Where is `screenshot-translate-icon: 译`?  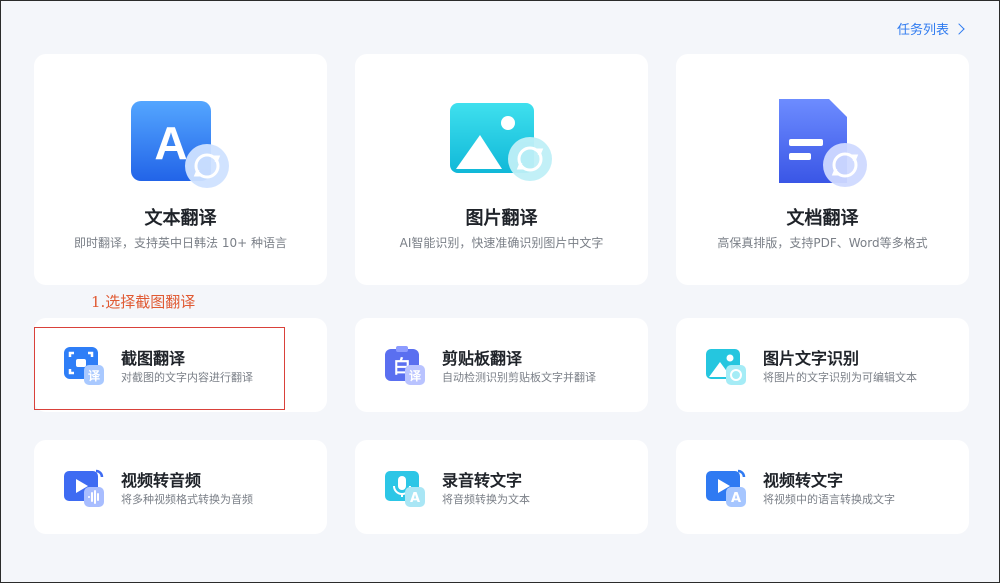
screenshot-translate-icon: 译 is located at coordinates (84, 366).